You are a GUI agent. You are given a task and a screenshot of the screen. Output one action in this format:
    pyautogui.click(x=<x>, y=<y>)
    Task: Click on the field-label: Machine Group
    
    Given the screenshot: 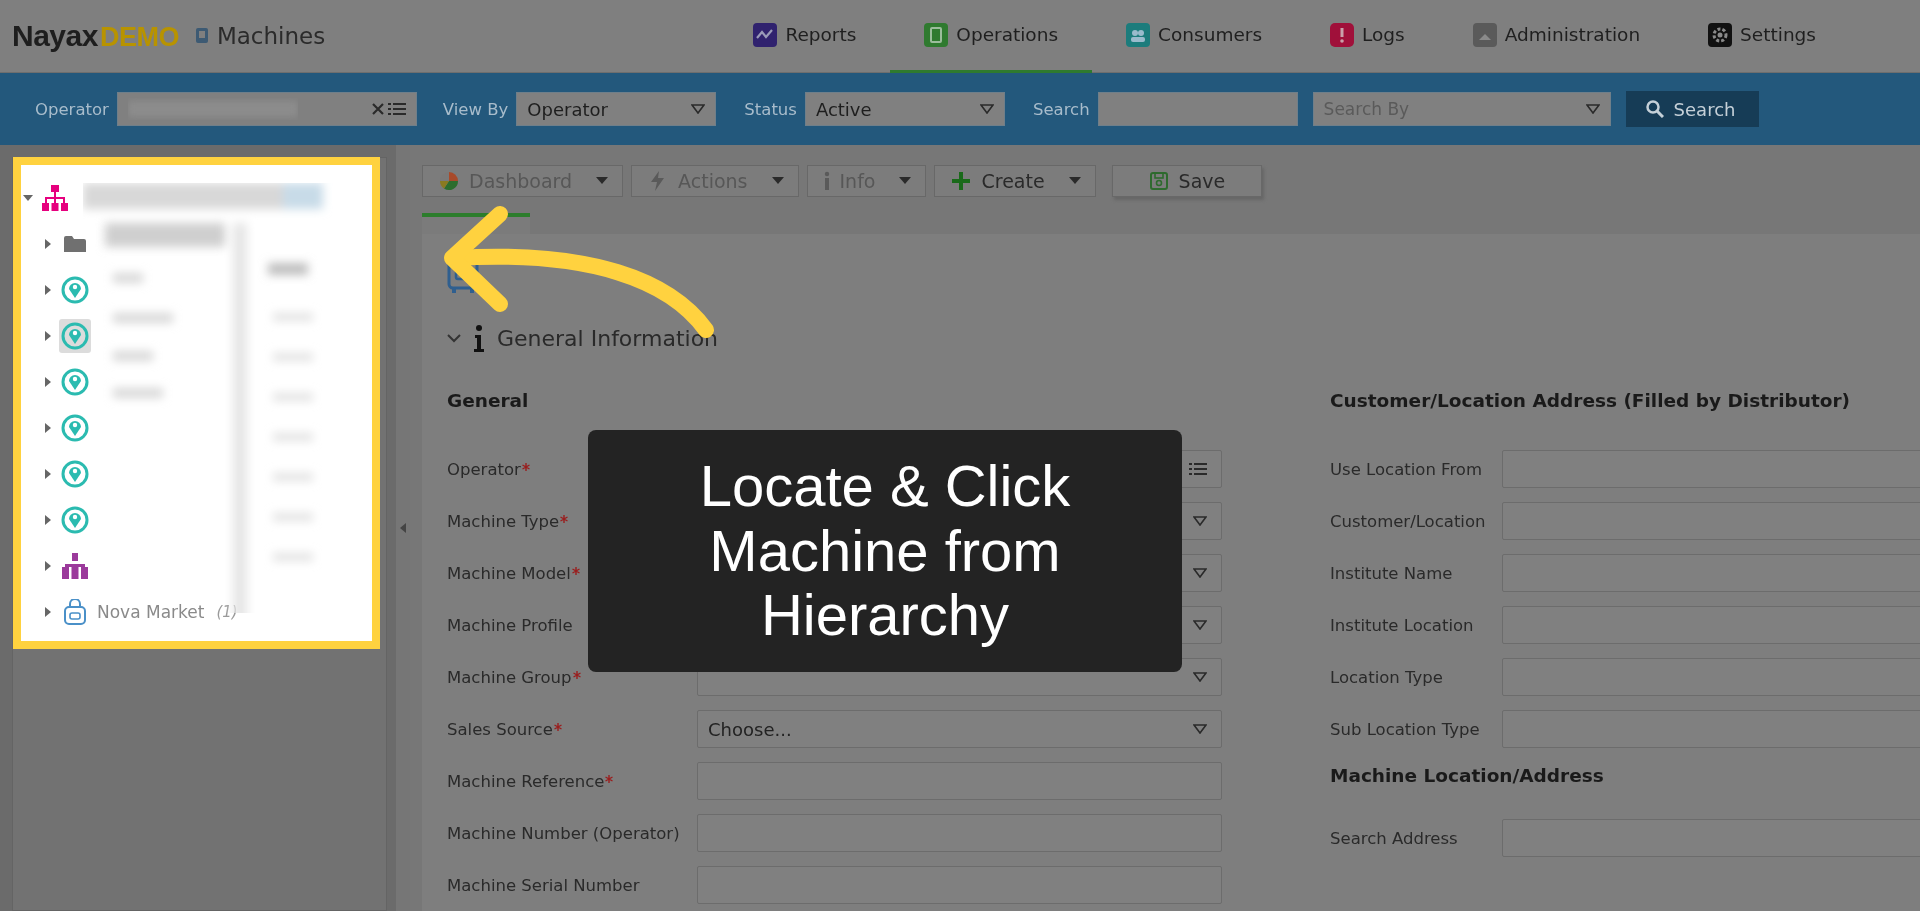 What is the action you would take?
    pyautogui.click(x=509, y=677)
    